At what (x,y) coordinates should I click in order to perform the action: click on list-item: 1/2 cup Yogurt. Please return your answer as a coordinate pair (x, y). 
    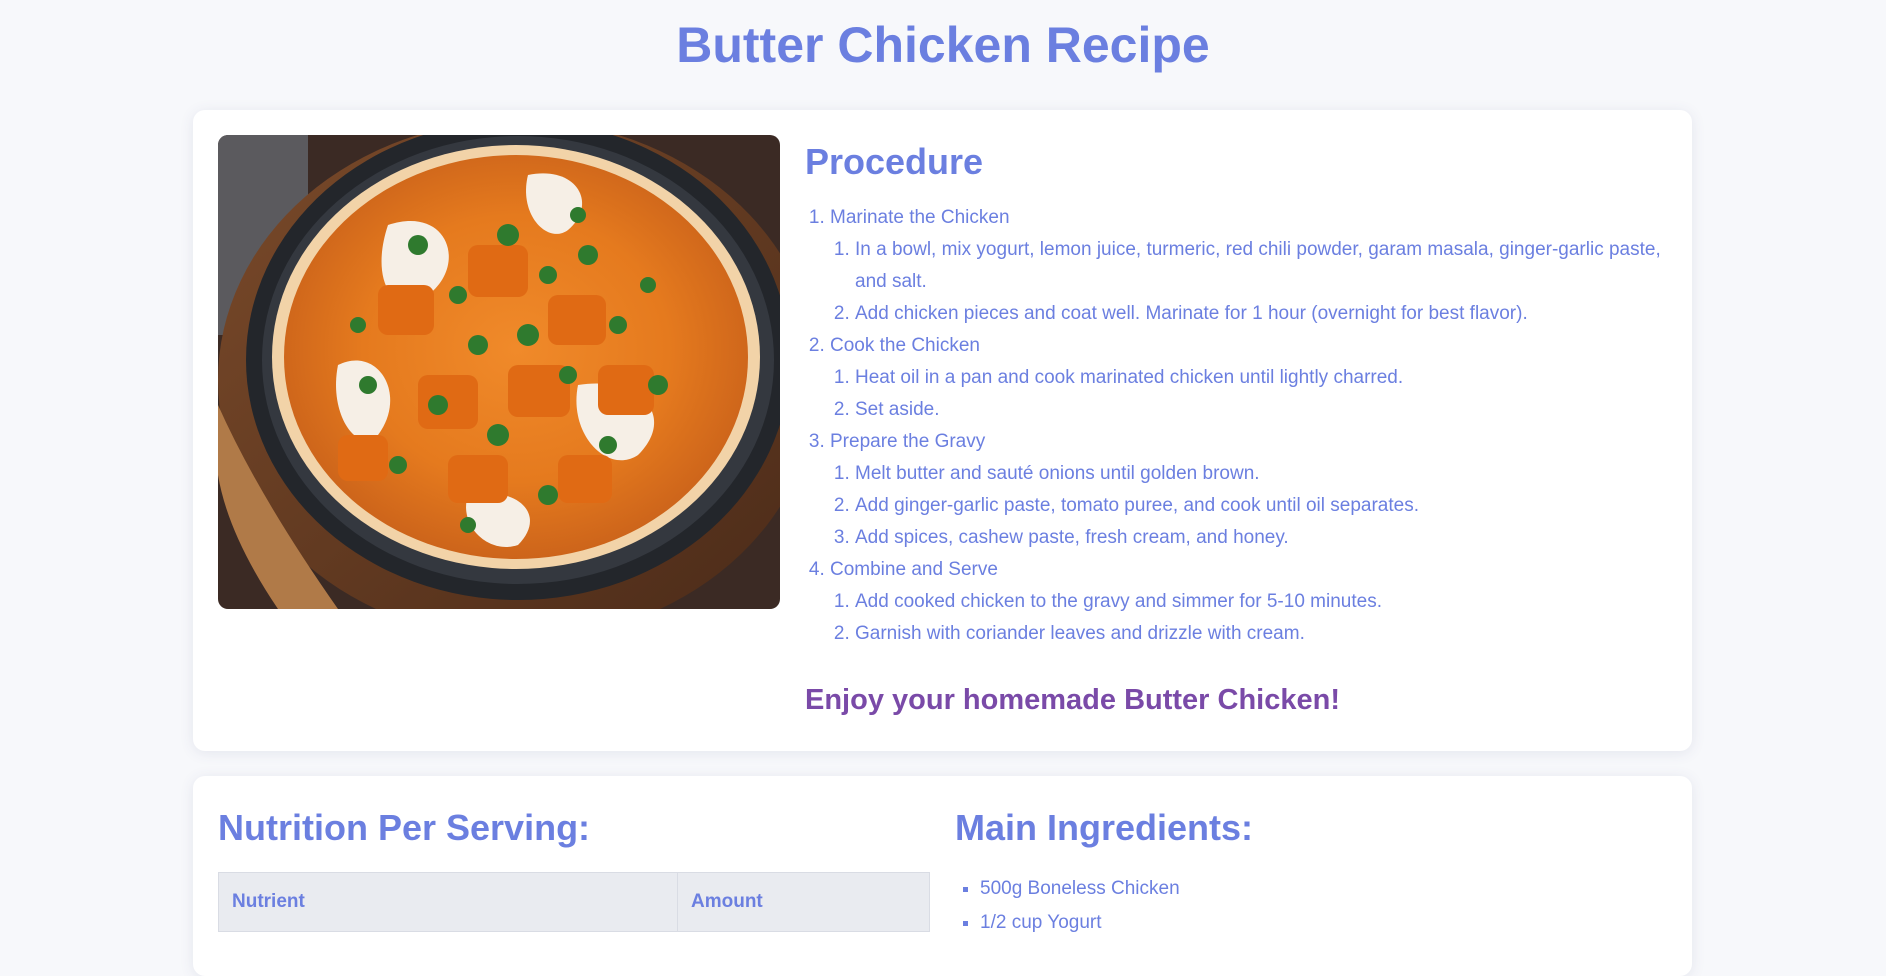
    Looking at the image, I should click on (1317, 923).